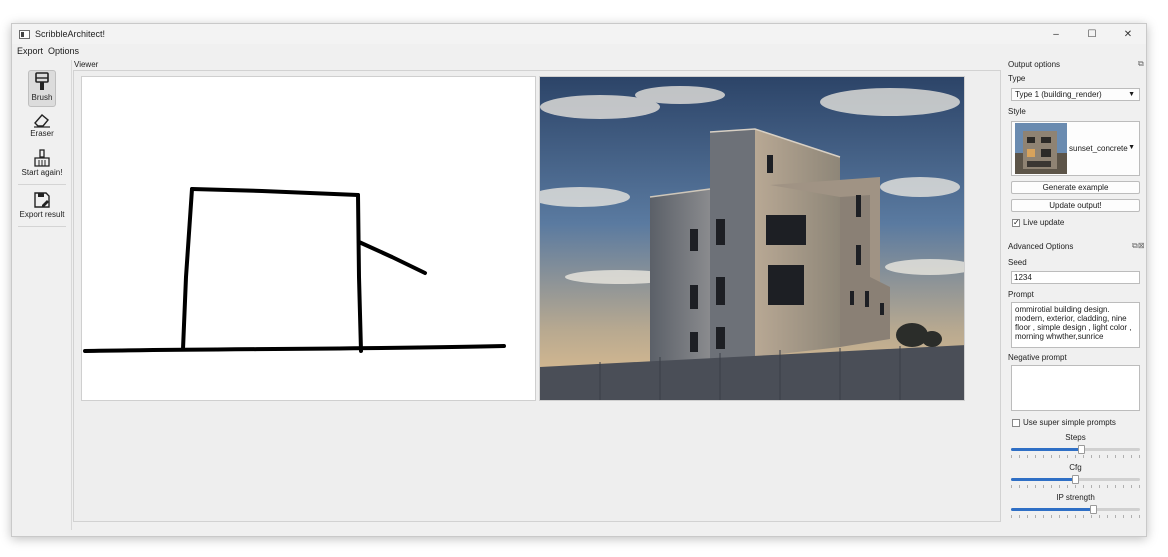 Image resolution: width=1168 pixels, height=557 pixels. Describe the element at coordinates (42, 81) in the screenshot. I see `brush-icon` at that location.